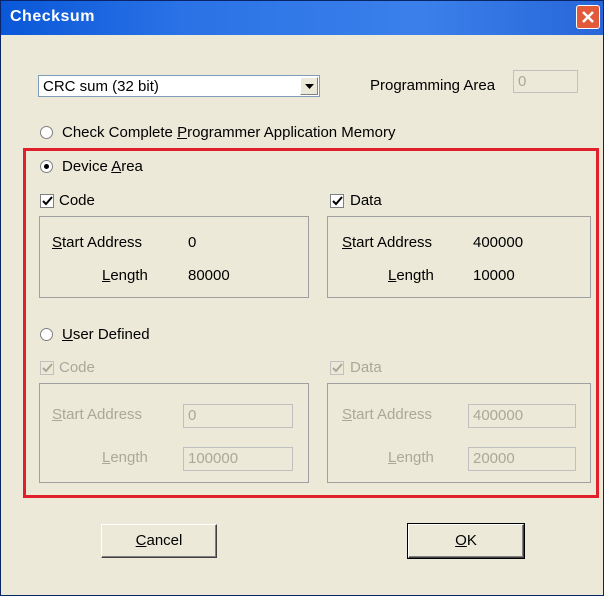 This screenshot has width=608, height=598. I want to click on checksum-type-value: CRC sum (32 bit), so click(101, 86).